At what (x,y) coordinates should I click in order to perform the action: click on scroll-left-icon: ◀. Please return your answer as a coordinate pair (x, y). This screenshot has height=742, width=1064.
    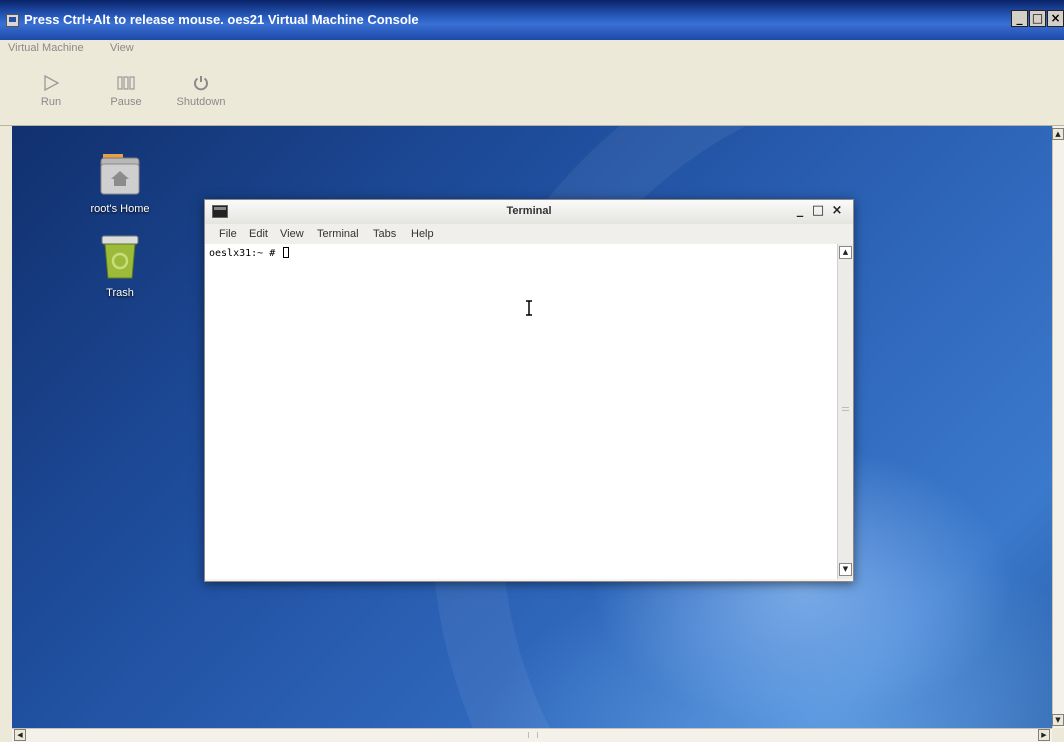
    Looking at the image, I should click on (20, 735).